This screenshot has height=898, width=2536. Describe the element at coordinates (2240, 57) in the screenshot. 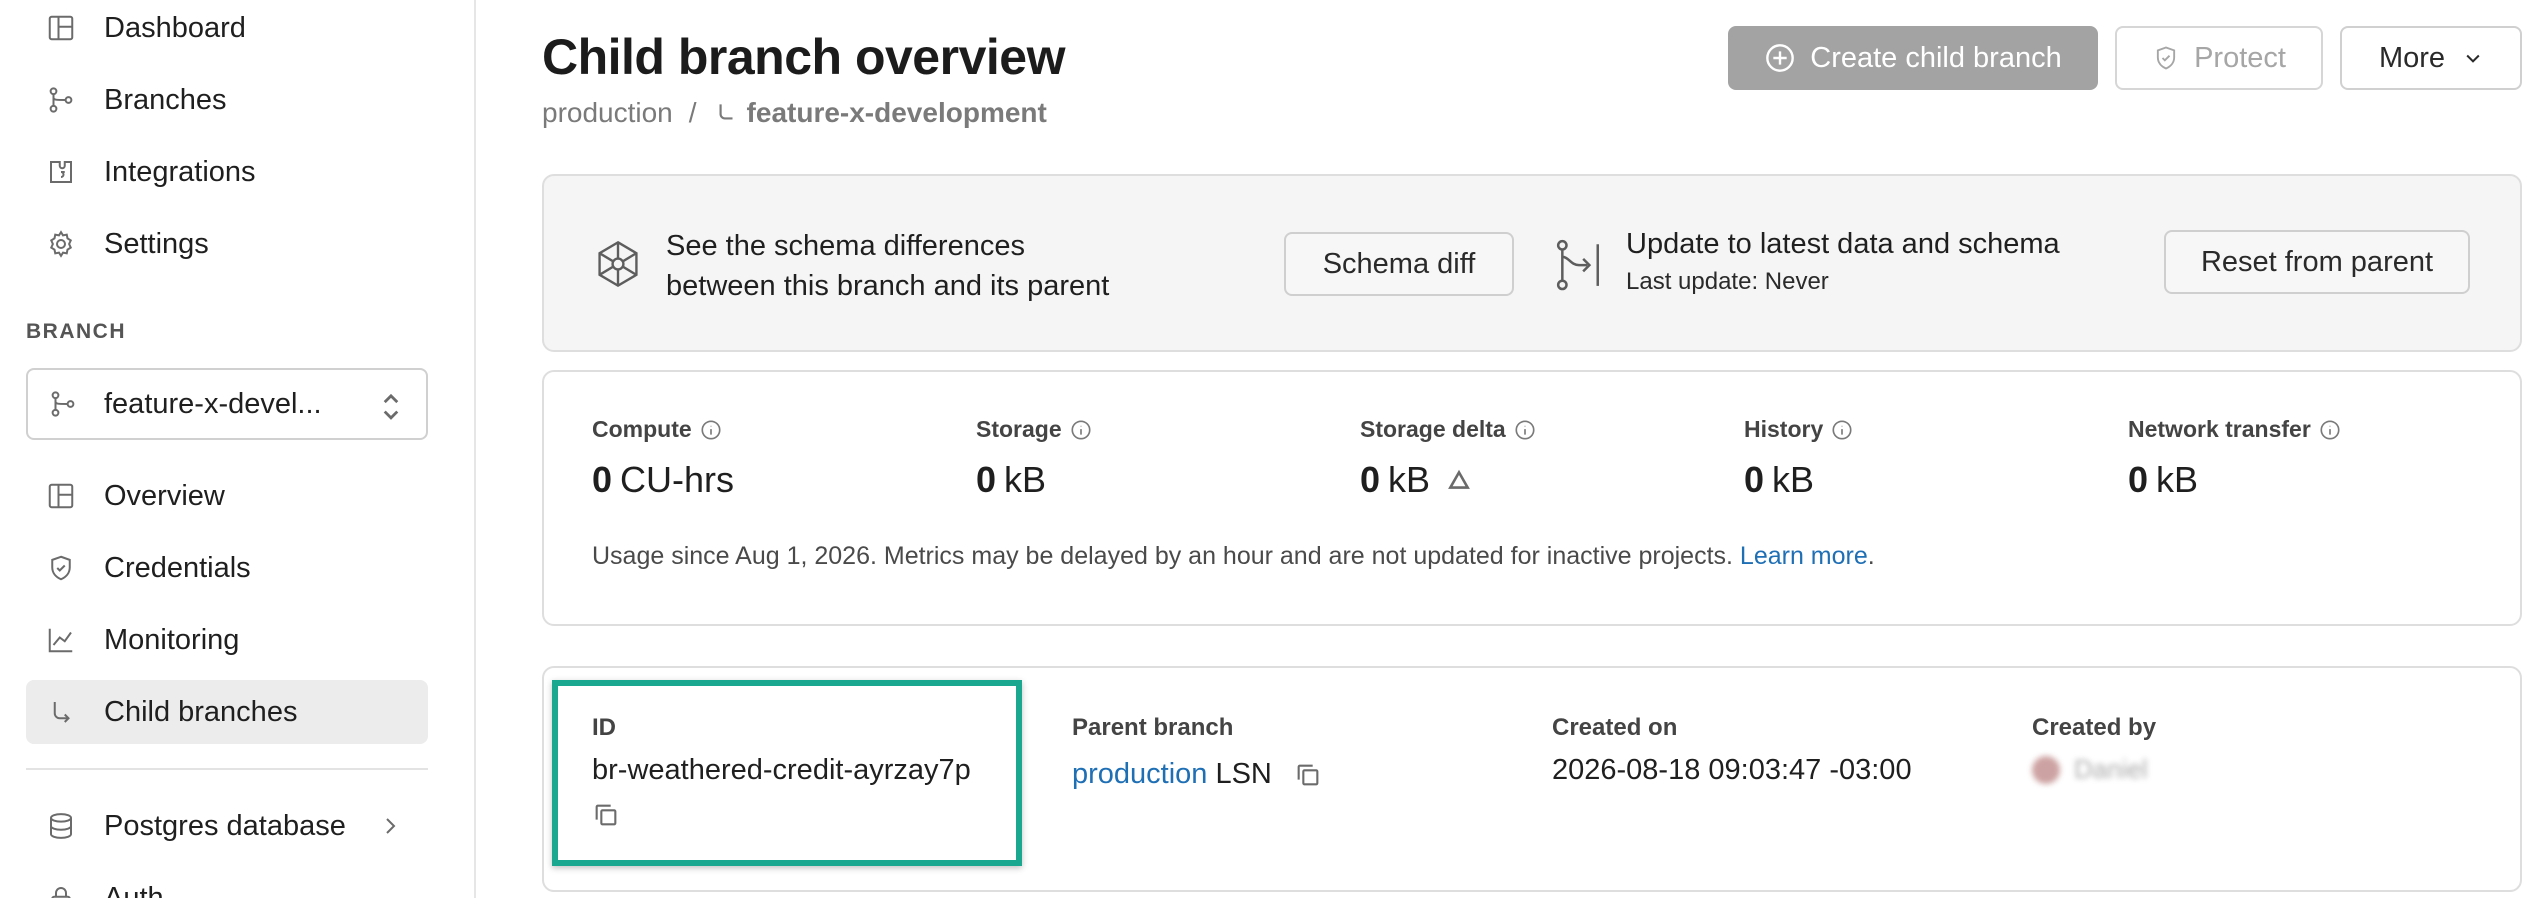

I see `protect-label: Protect` at that location.